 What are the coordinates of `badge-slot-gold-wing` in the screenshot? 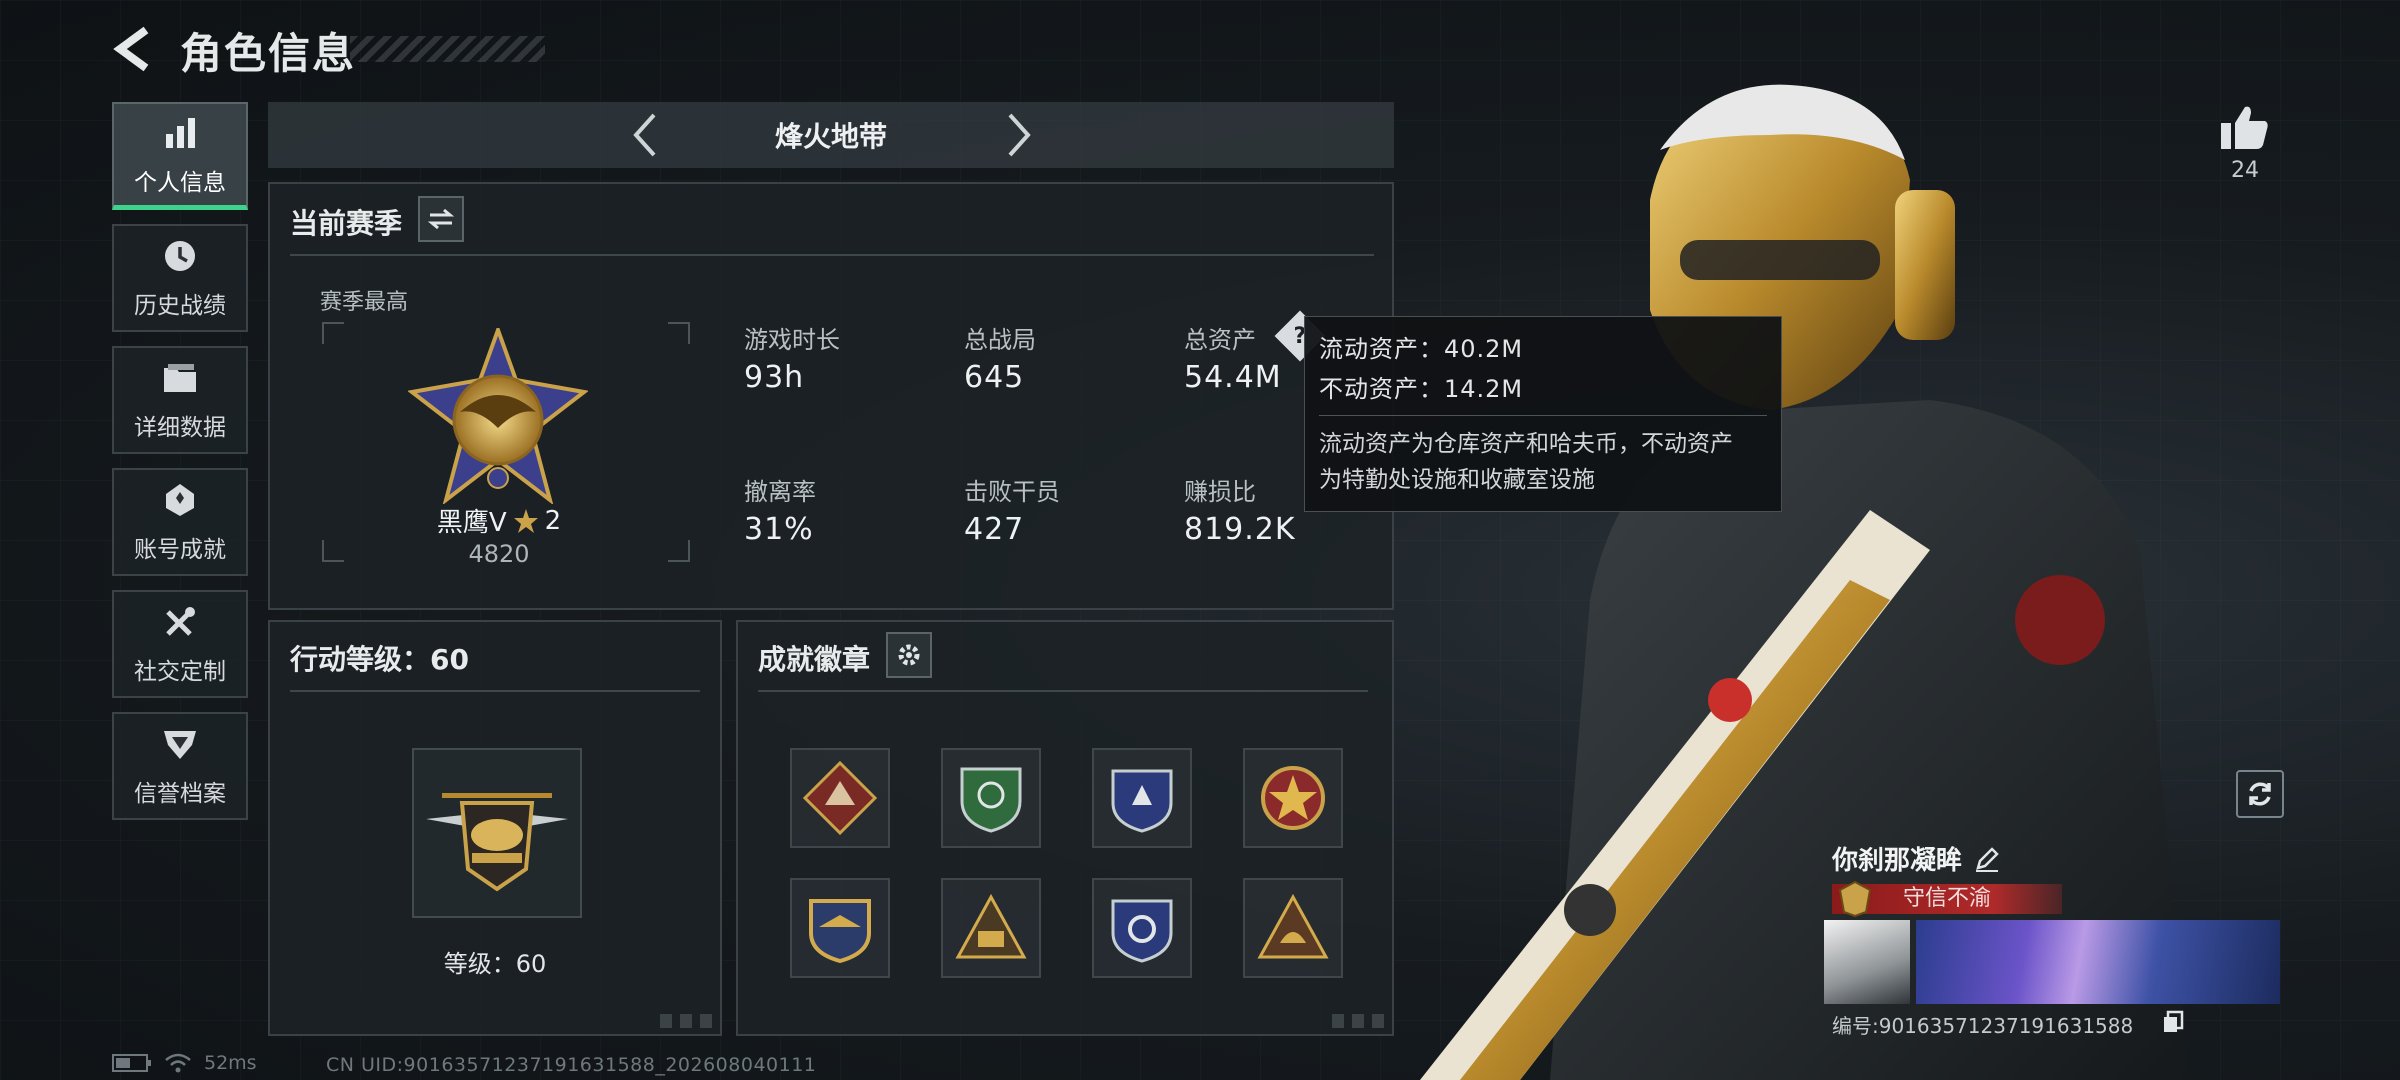 It's located at (840, 928).